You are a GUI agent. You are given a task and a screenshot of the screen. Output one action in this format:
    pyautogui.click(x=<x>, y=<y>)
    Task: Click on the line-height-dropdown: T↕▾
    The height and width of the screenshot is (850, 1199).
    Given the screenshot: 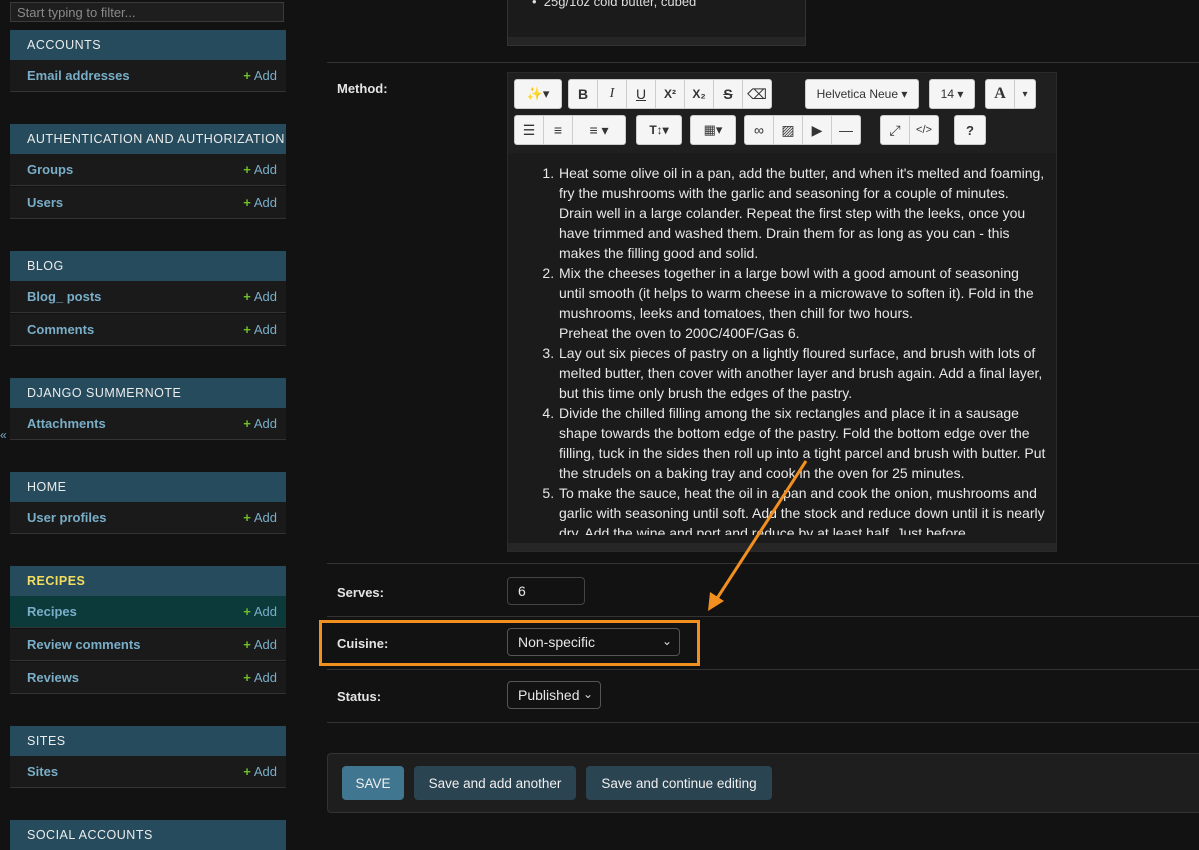 What is the action you would take?
    pyautogui.click(x=659, y=130)
    